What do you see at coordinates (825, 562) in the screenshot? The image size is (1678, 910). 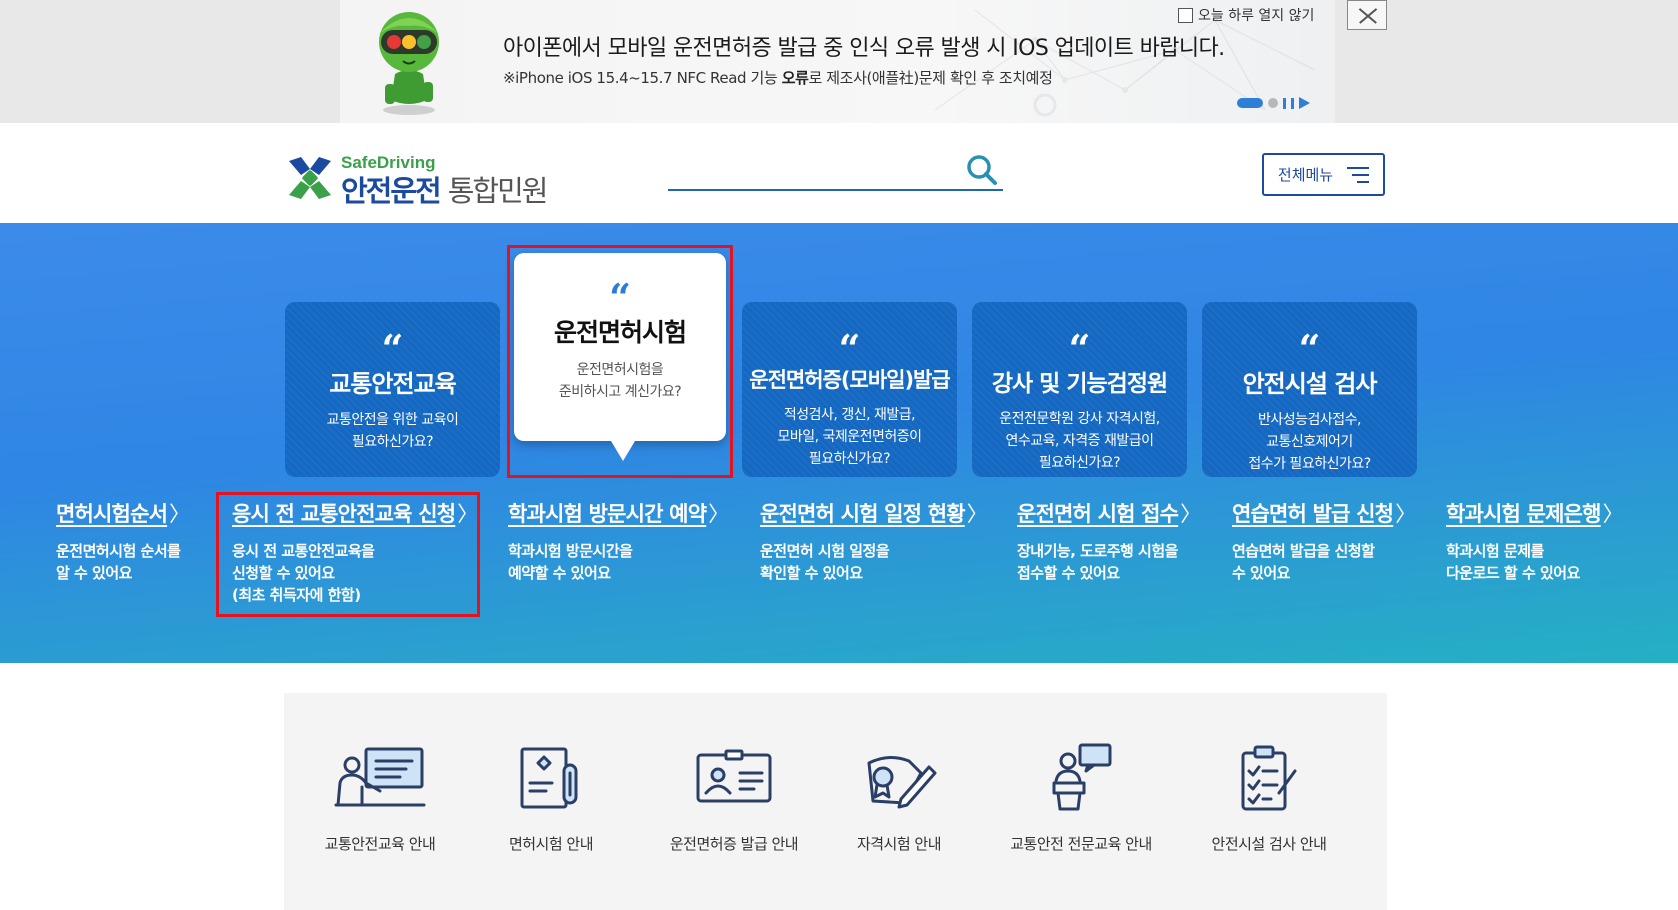 I see `quick-link-description: 운전면허 시험 일정을 확인할 수 있어요` at bounding box center [825, 562].